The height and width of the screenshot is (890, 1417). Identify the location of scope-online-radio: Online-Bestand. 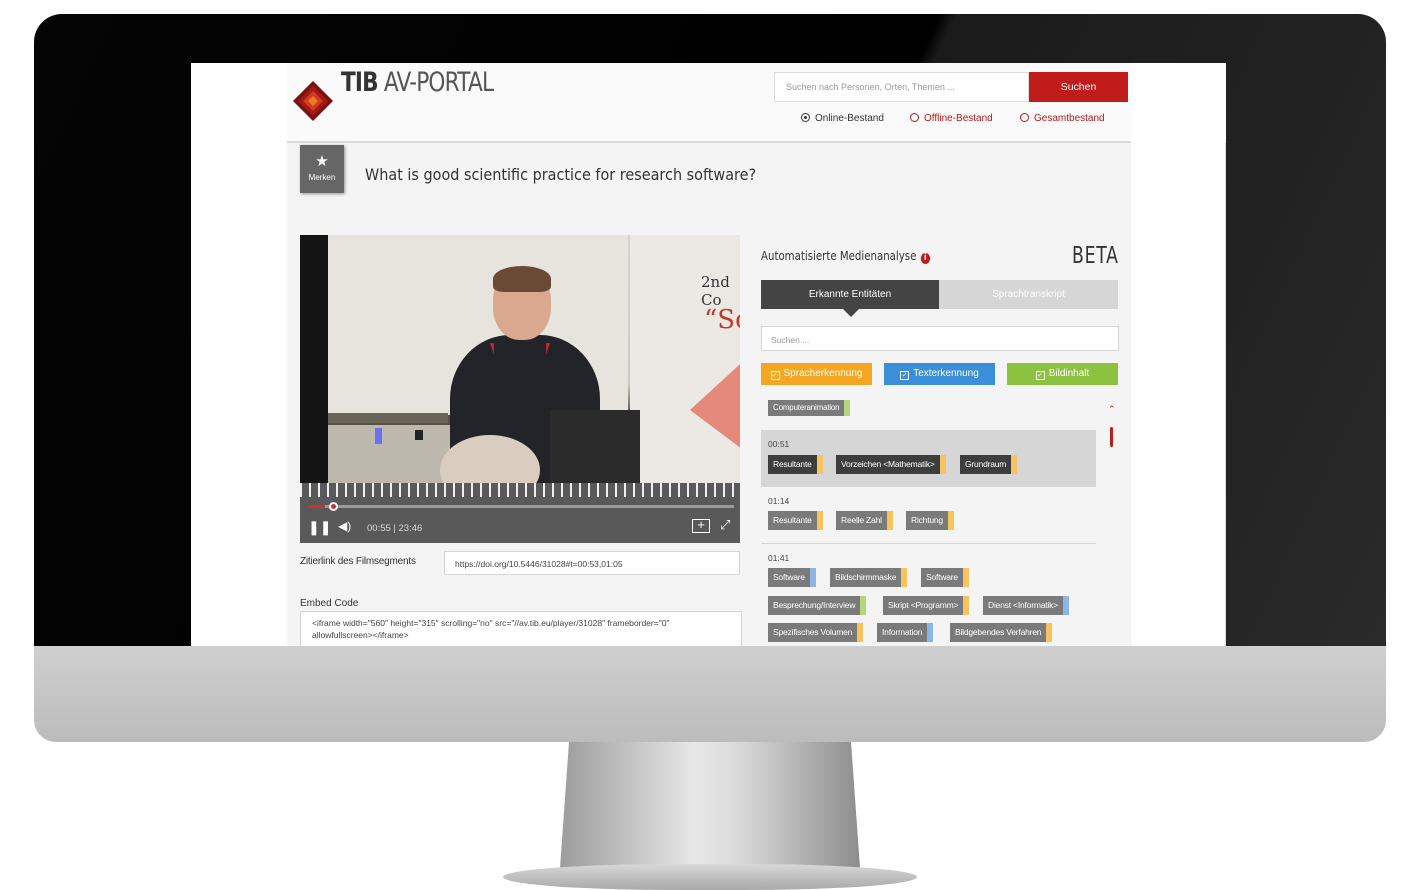
(842, 118).